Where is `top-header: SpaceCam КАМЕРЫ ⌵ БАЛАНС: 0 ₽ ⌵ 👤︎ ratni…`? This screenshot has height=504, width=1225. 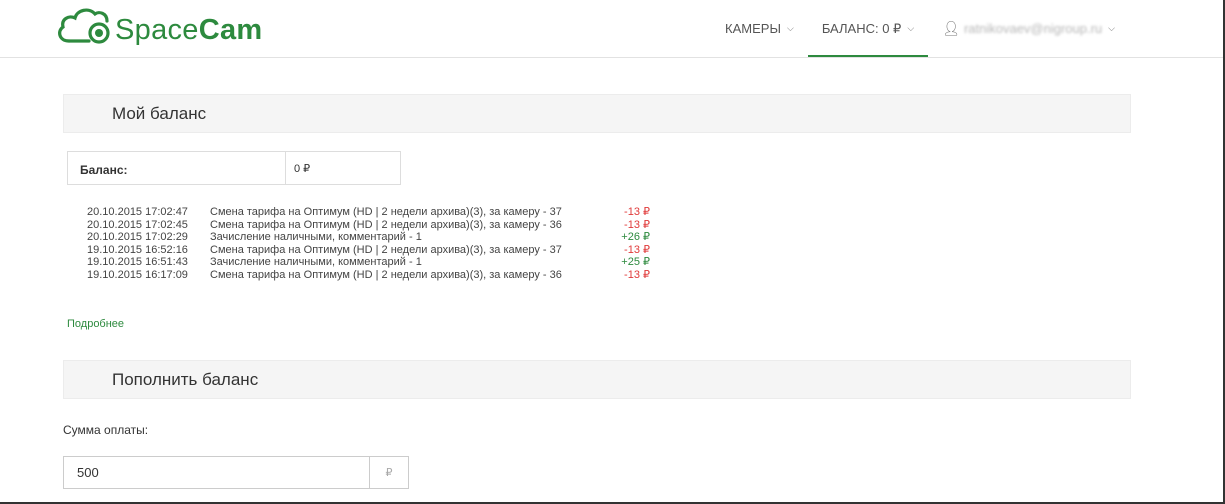
top-header: SpaceCam КАМЕРЫ ⌵ БАЛАНС: 0 ₽ ⌵ 👤︎ ratni… is located at coordinates (611, 29).